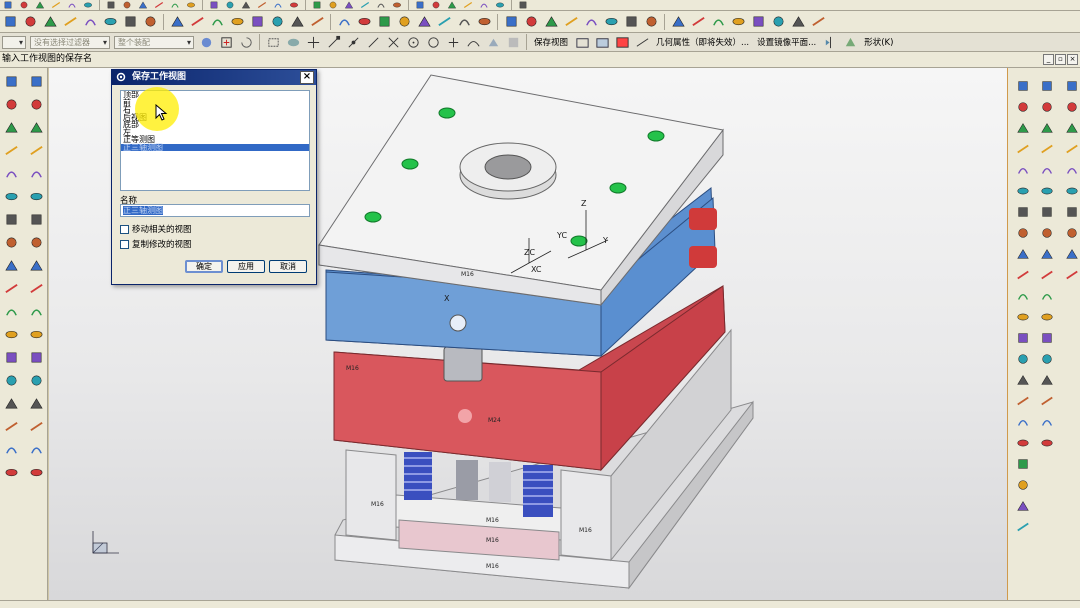 The width and height of the screenshot is (1080, 608). I want to click on plane-icon, so click(1023, 317).